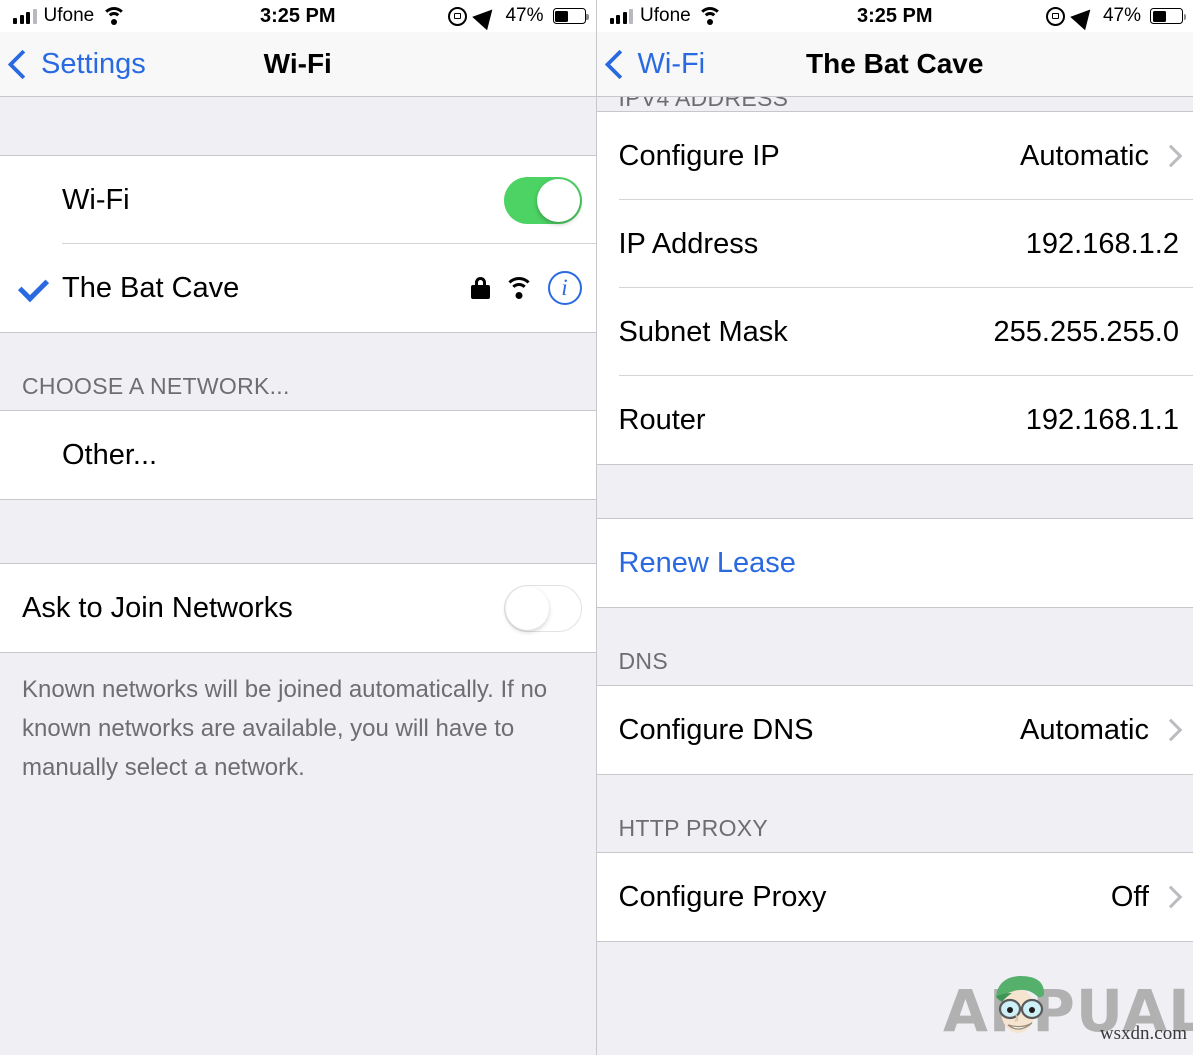  What do you see at coordinates (894, 332) in the screenshot?
I see `subnet-mask-row: Subnet Mask 255.255.255.0` at bounding box center [894, 332].